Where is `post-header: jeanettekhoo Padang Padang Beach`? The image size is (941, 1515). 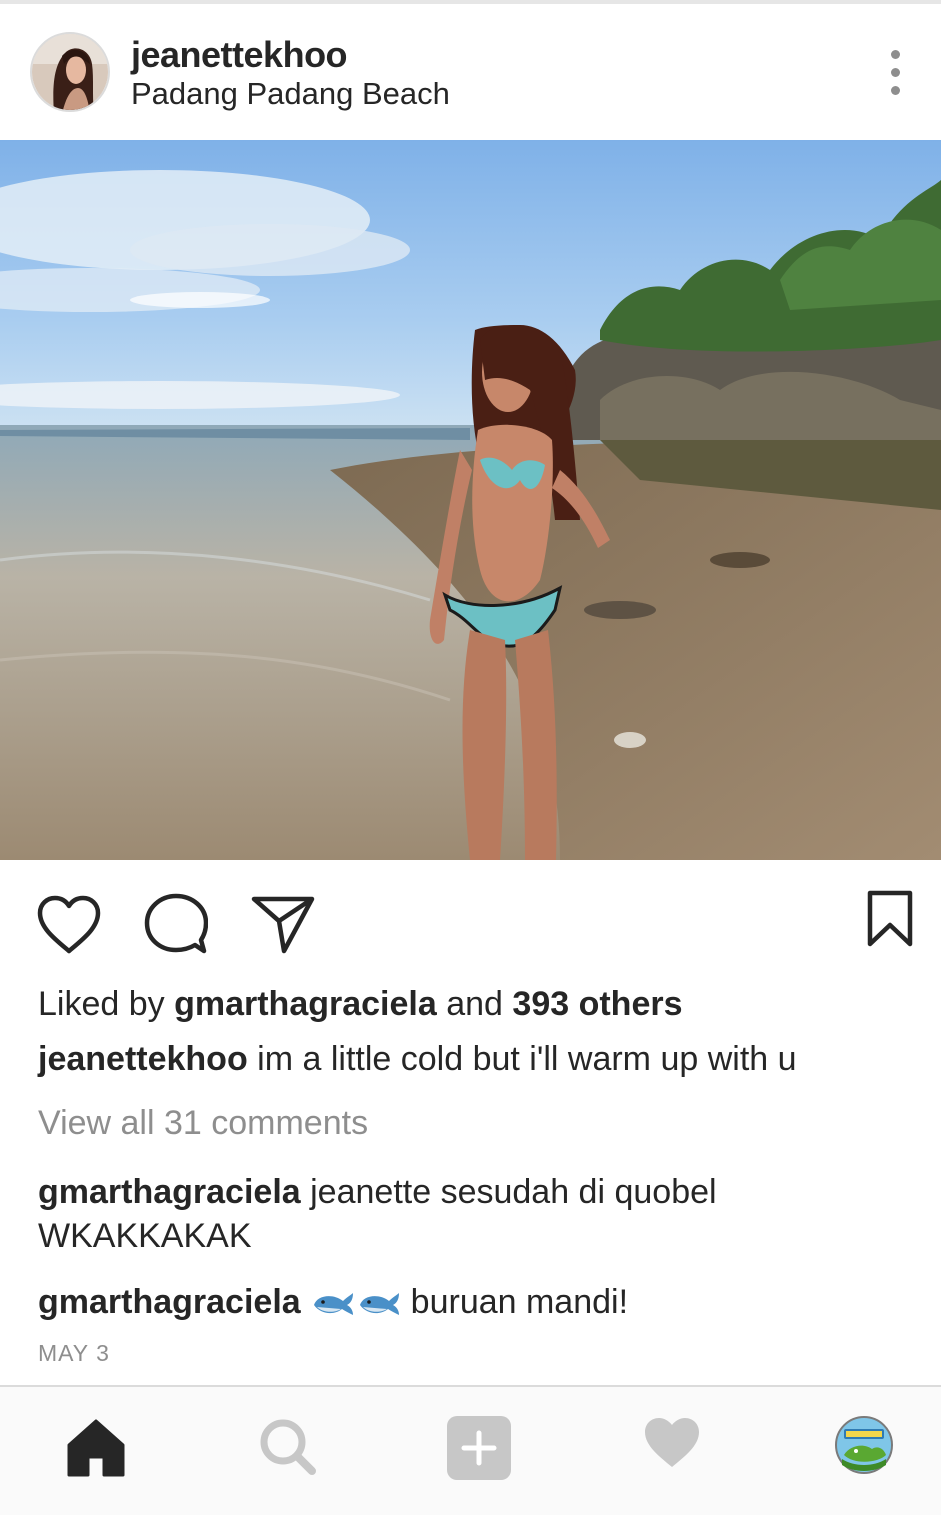
post-header: jeanettekhoo Padang Padang Beach is located at coordinates (470, 72).